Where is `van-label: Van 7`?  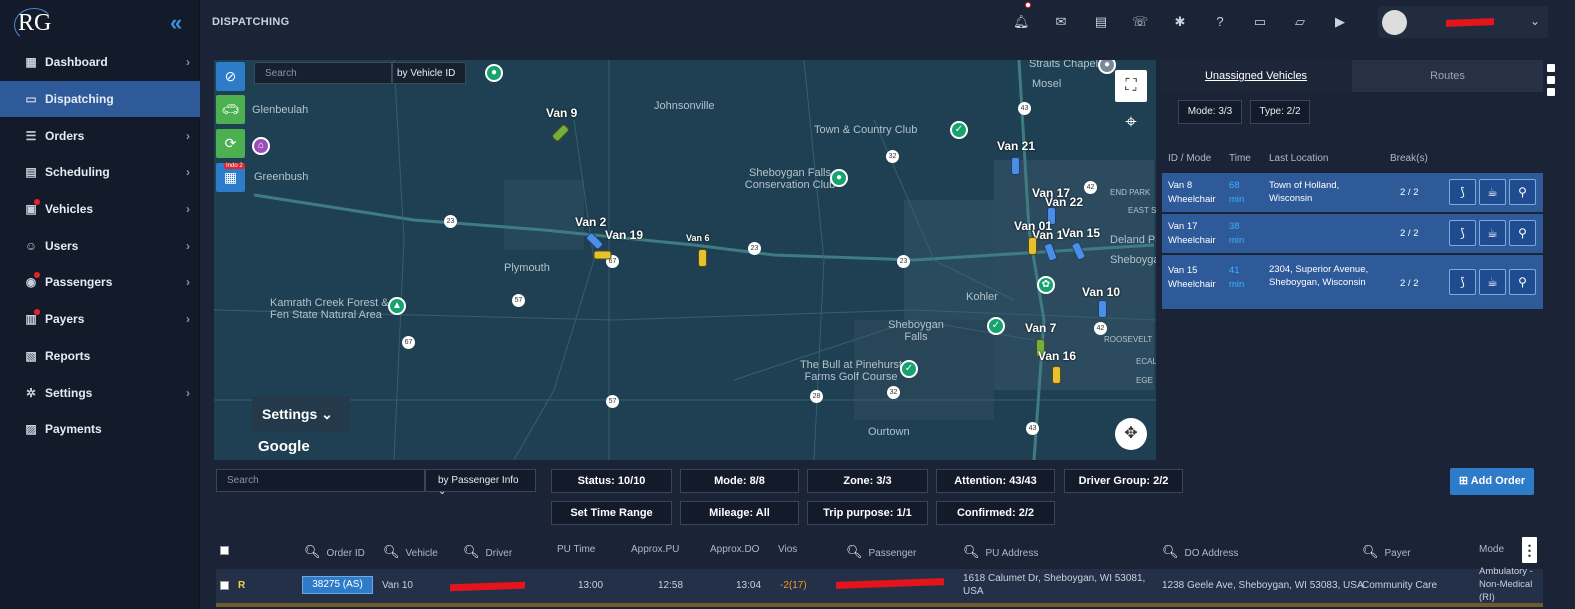
van-label: Van 7 is located at coordinates (1040, 328).